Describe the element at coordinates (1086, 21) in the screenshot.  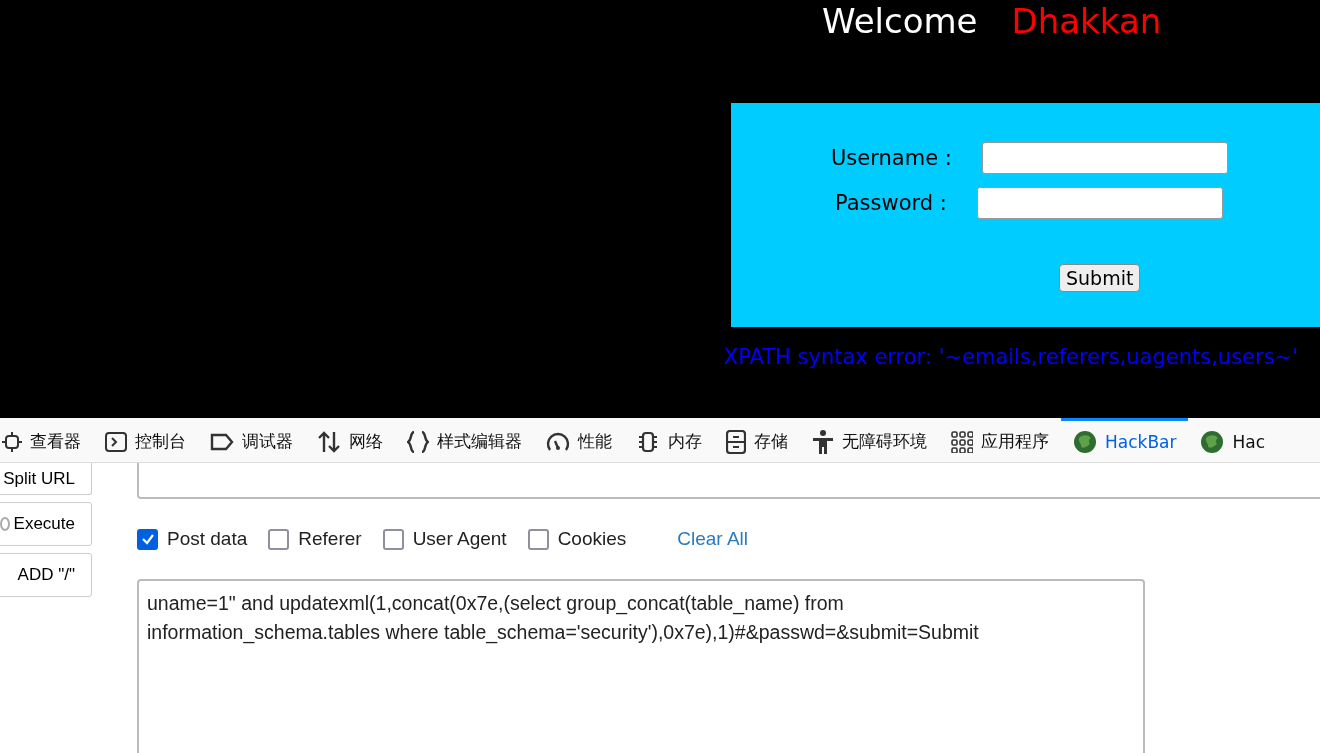
I see `user-name: Dhakkan` at that location.